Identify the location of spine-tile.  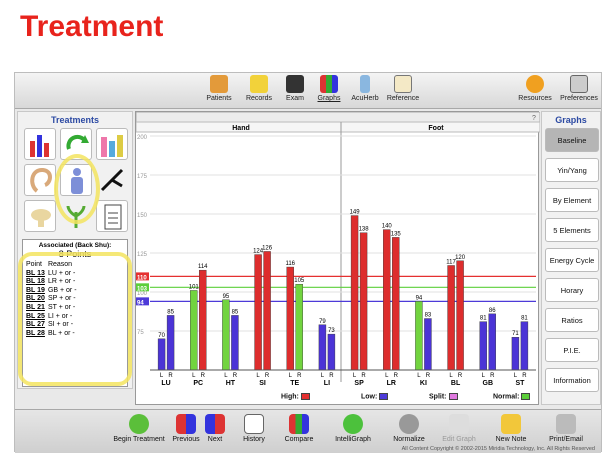
(40, 216).